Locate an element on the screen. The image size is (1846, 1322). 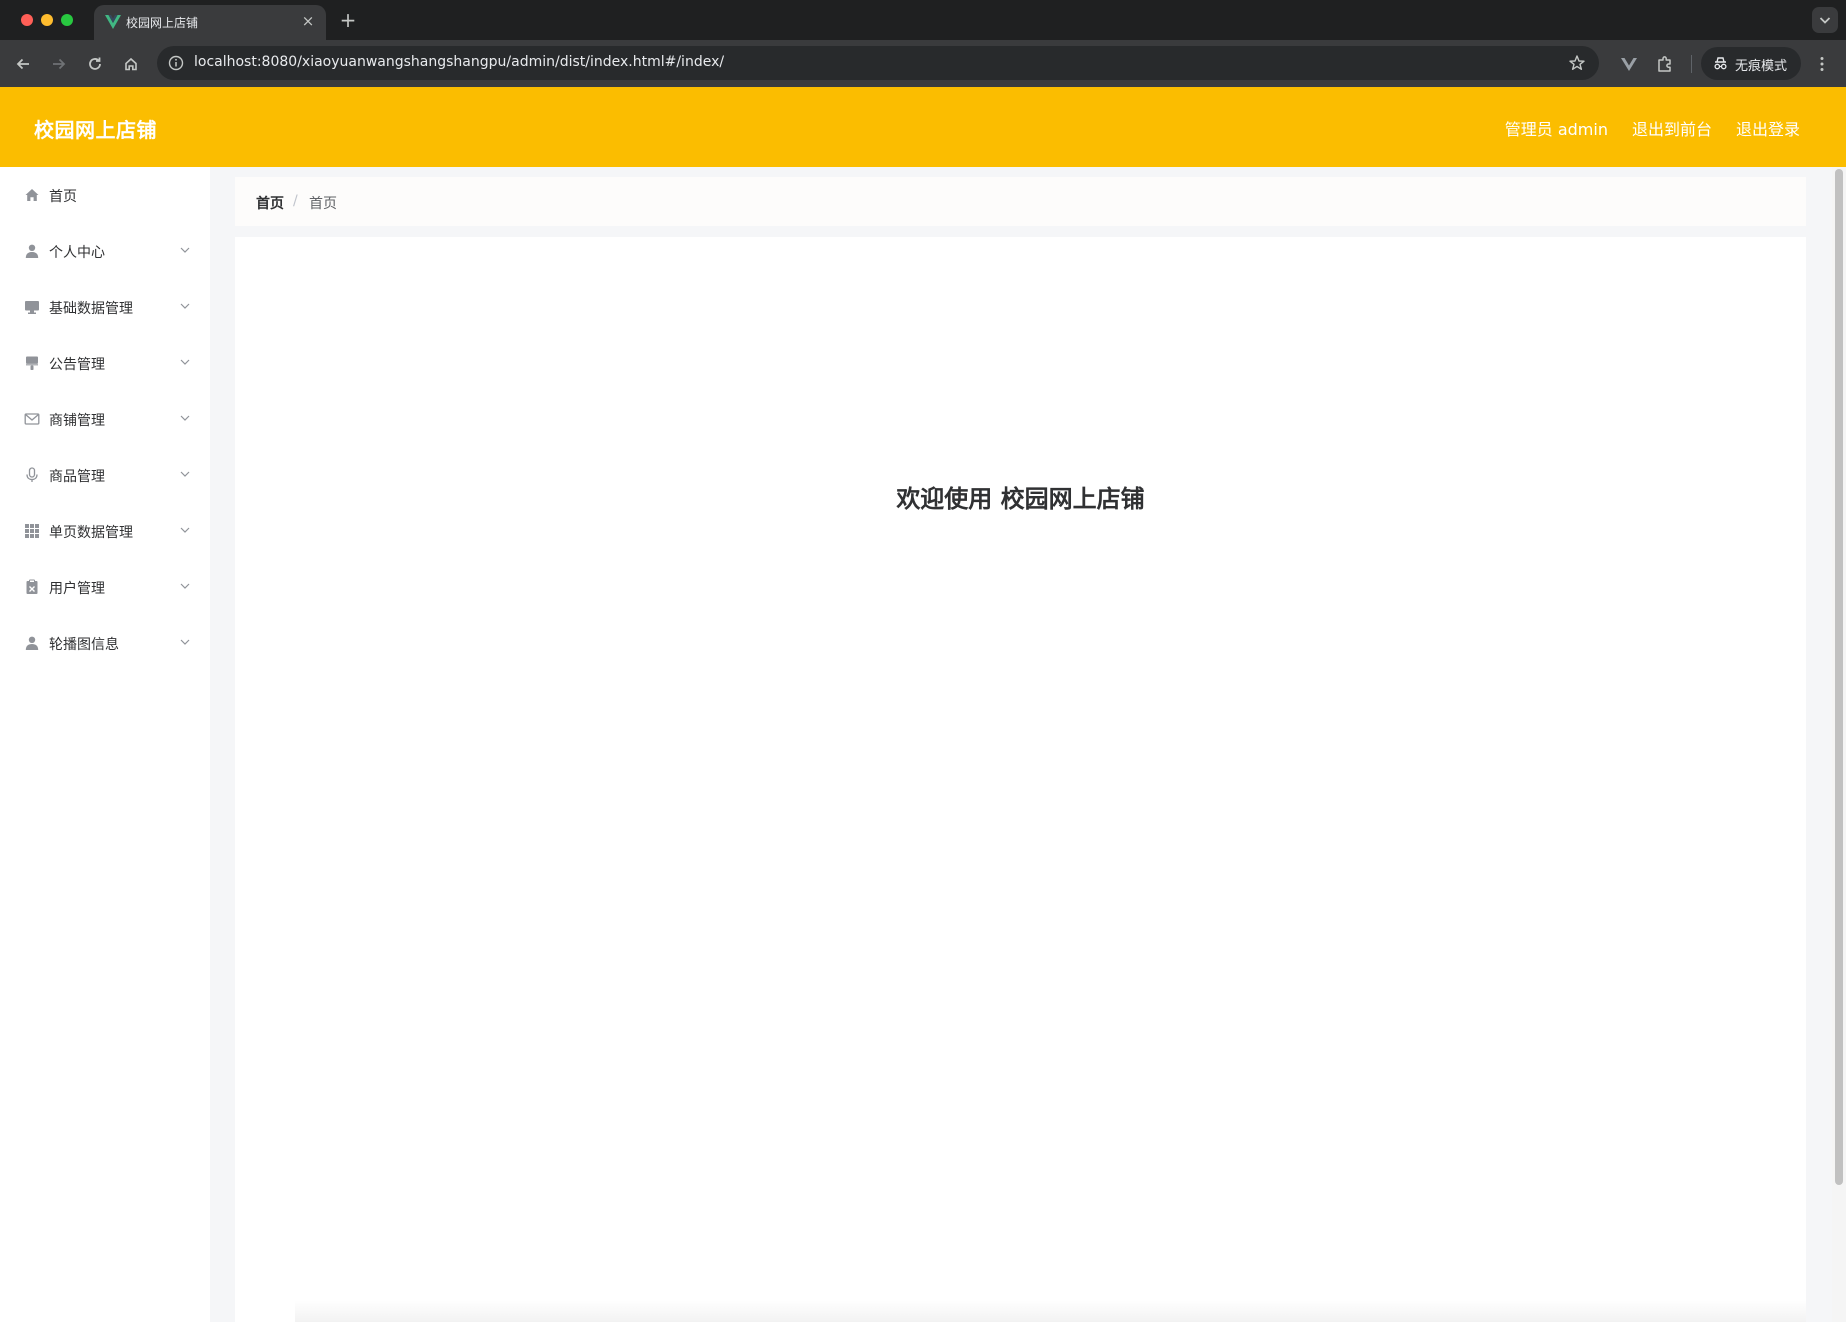
forward-arrow-icon is located at coordinates (59, 64).